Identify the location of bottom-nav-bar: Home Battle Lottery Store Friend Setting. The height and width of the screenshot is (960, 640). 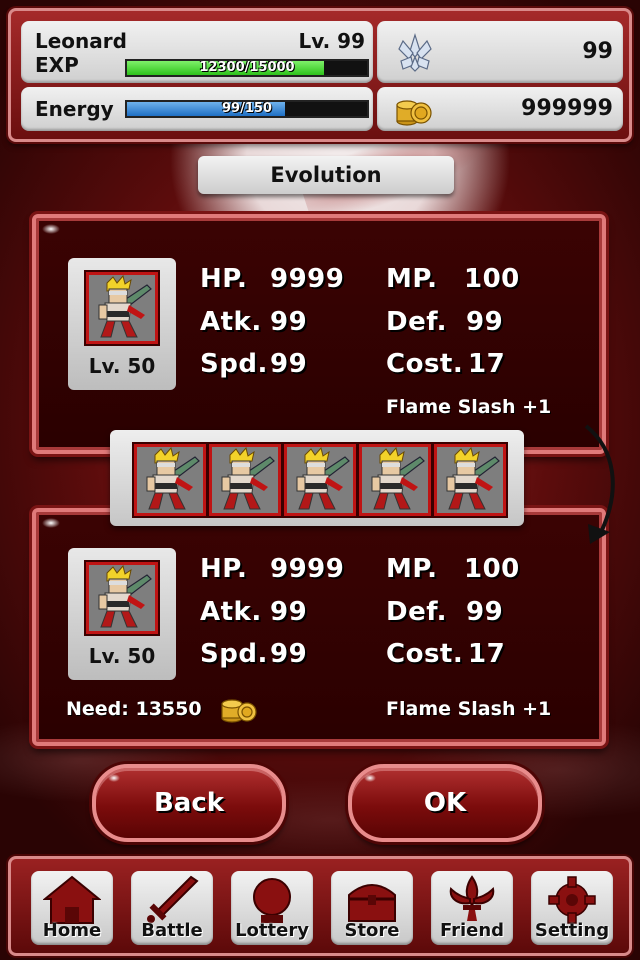
(320, 906).